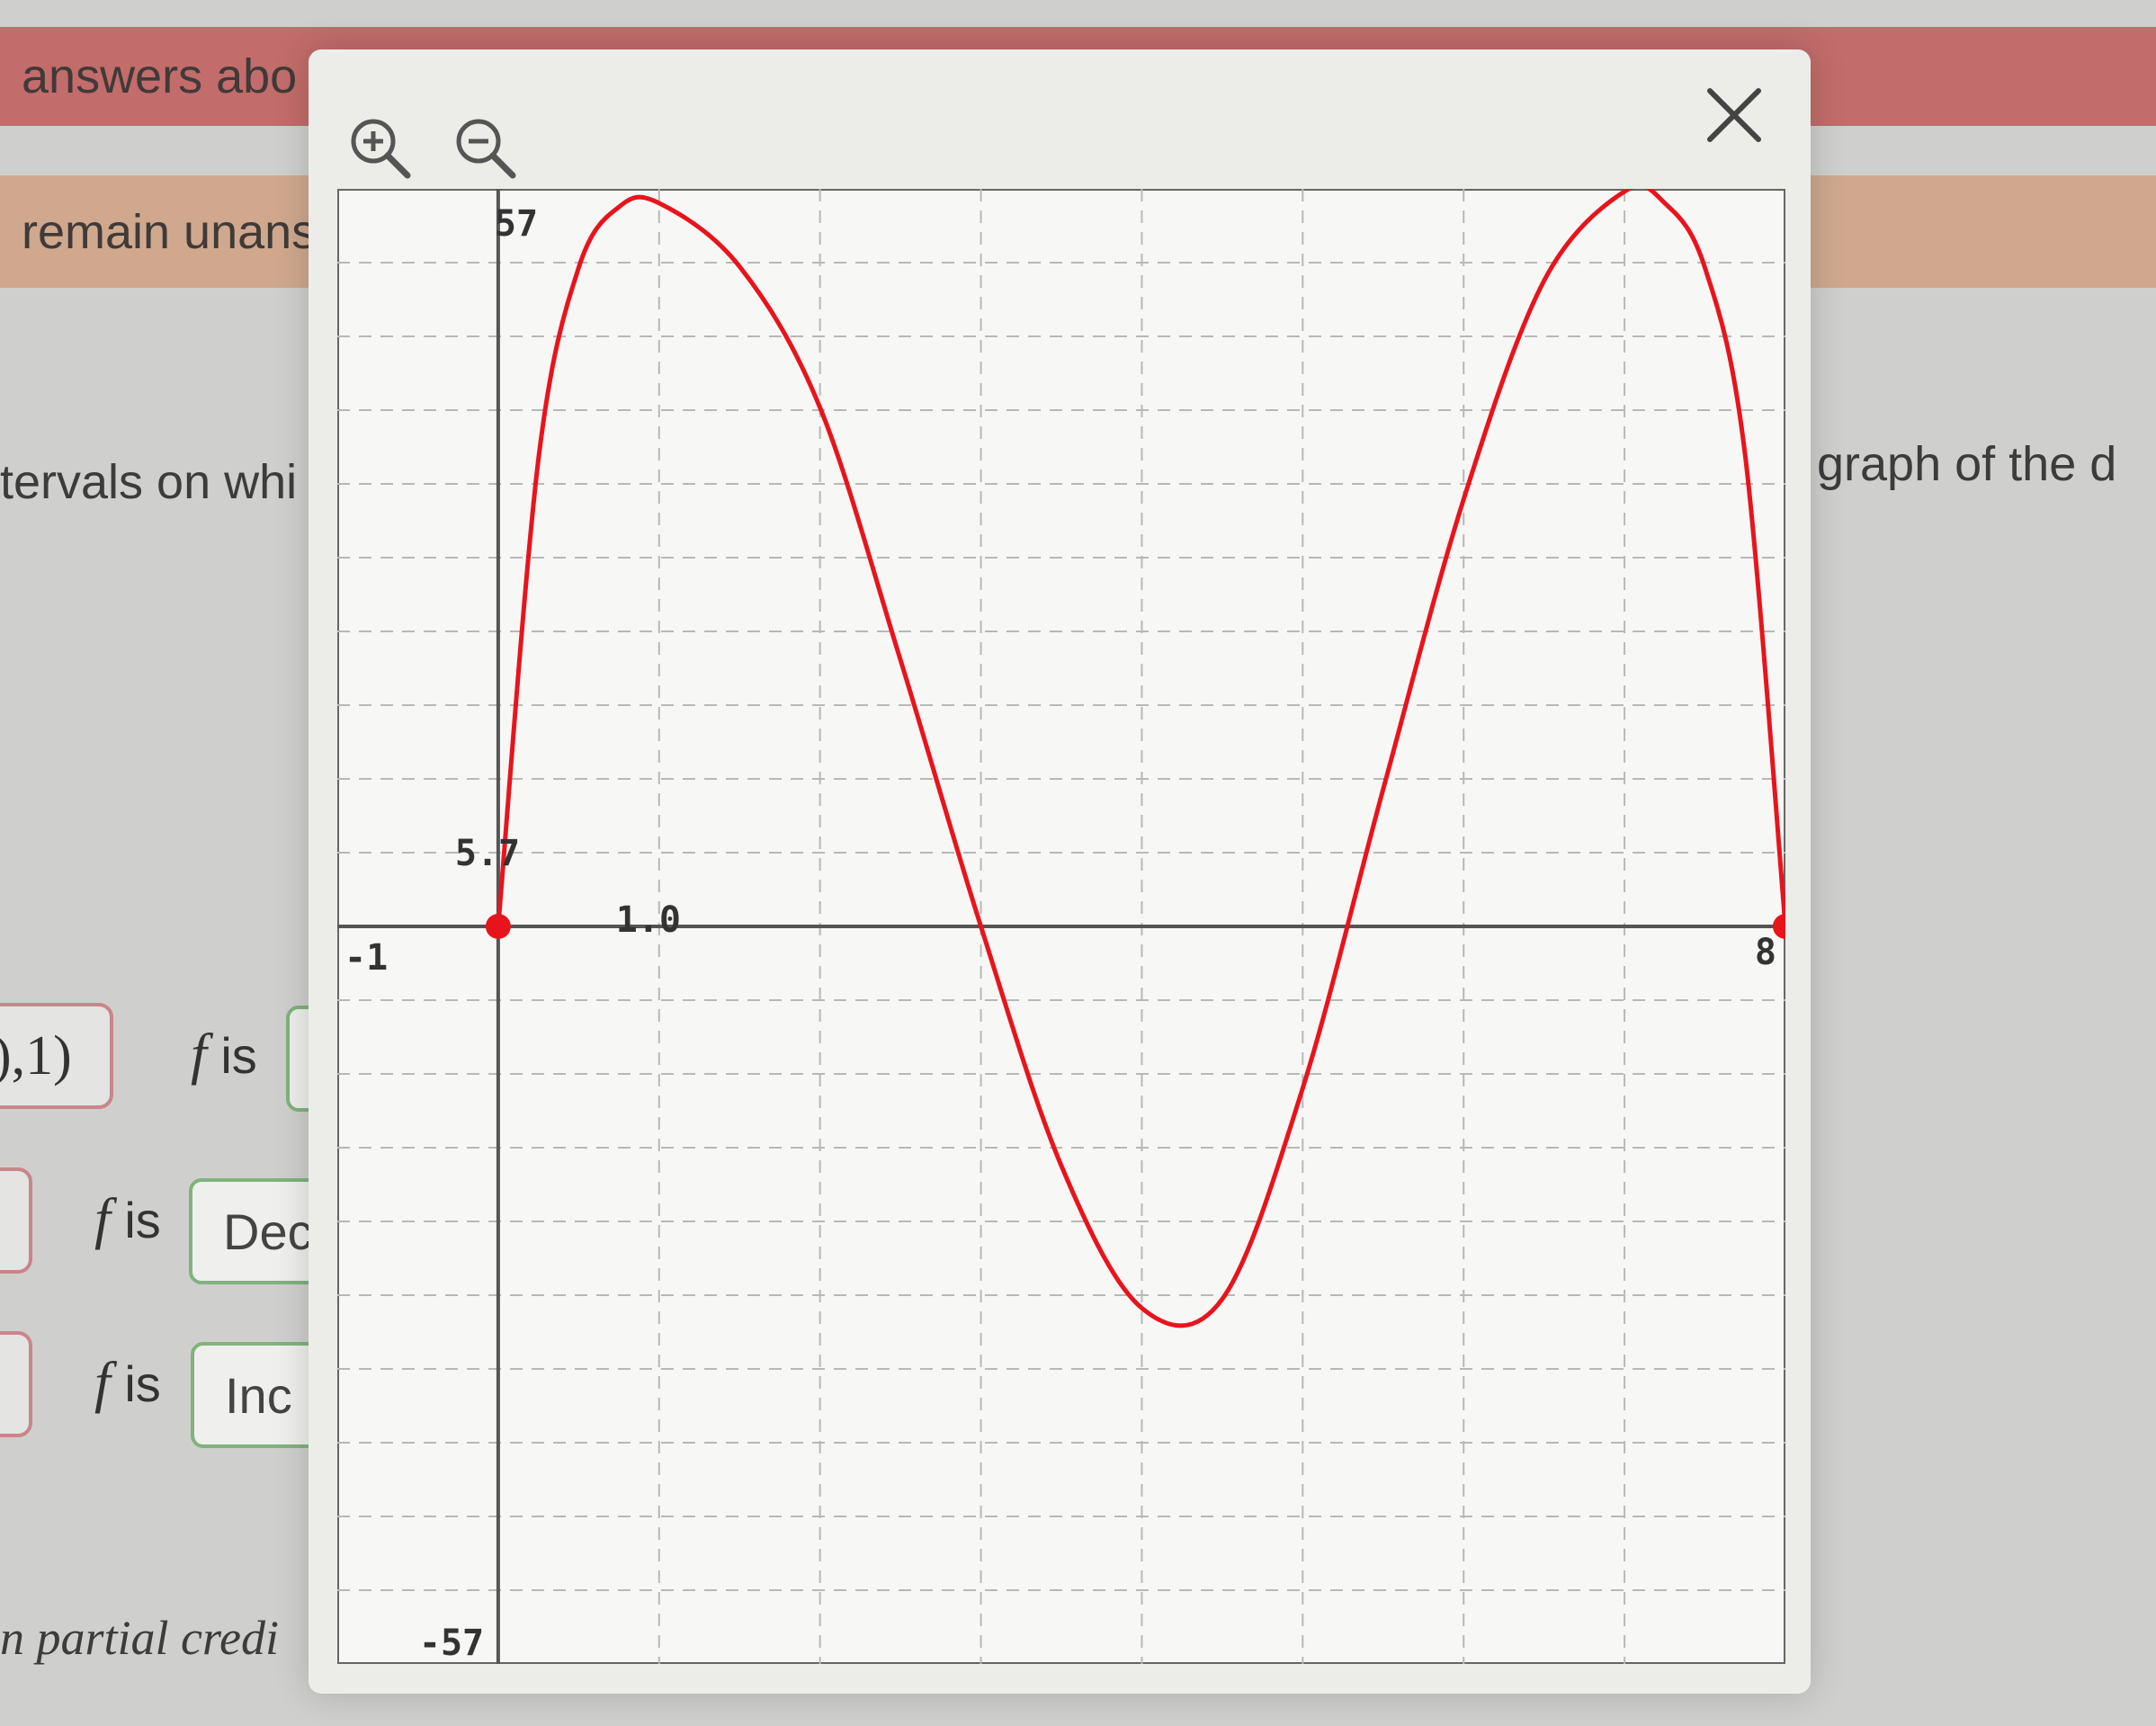 This screenshot has width=2156, height=1726. I want to click on row-label-1: f is, so click(224, 1054).